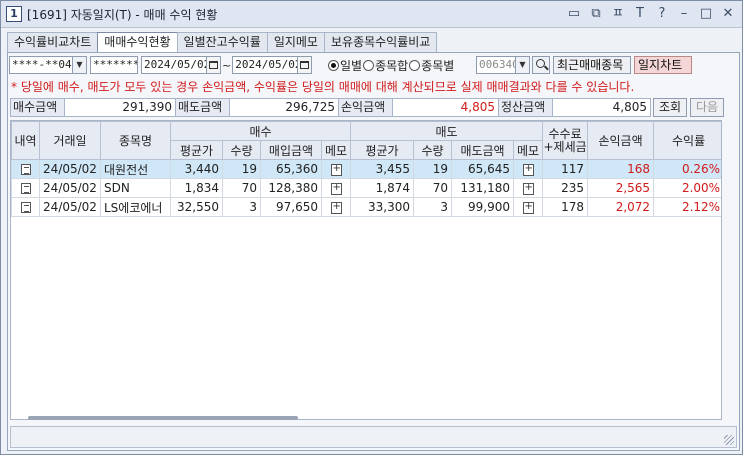  What do you see at coordinates (392, 65) in the screenshot?
I see `radio-stock-sum-label: 종목합` at bounding box center [392, 65].